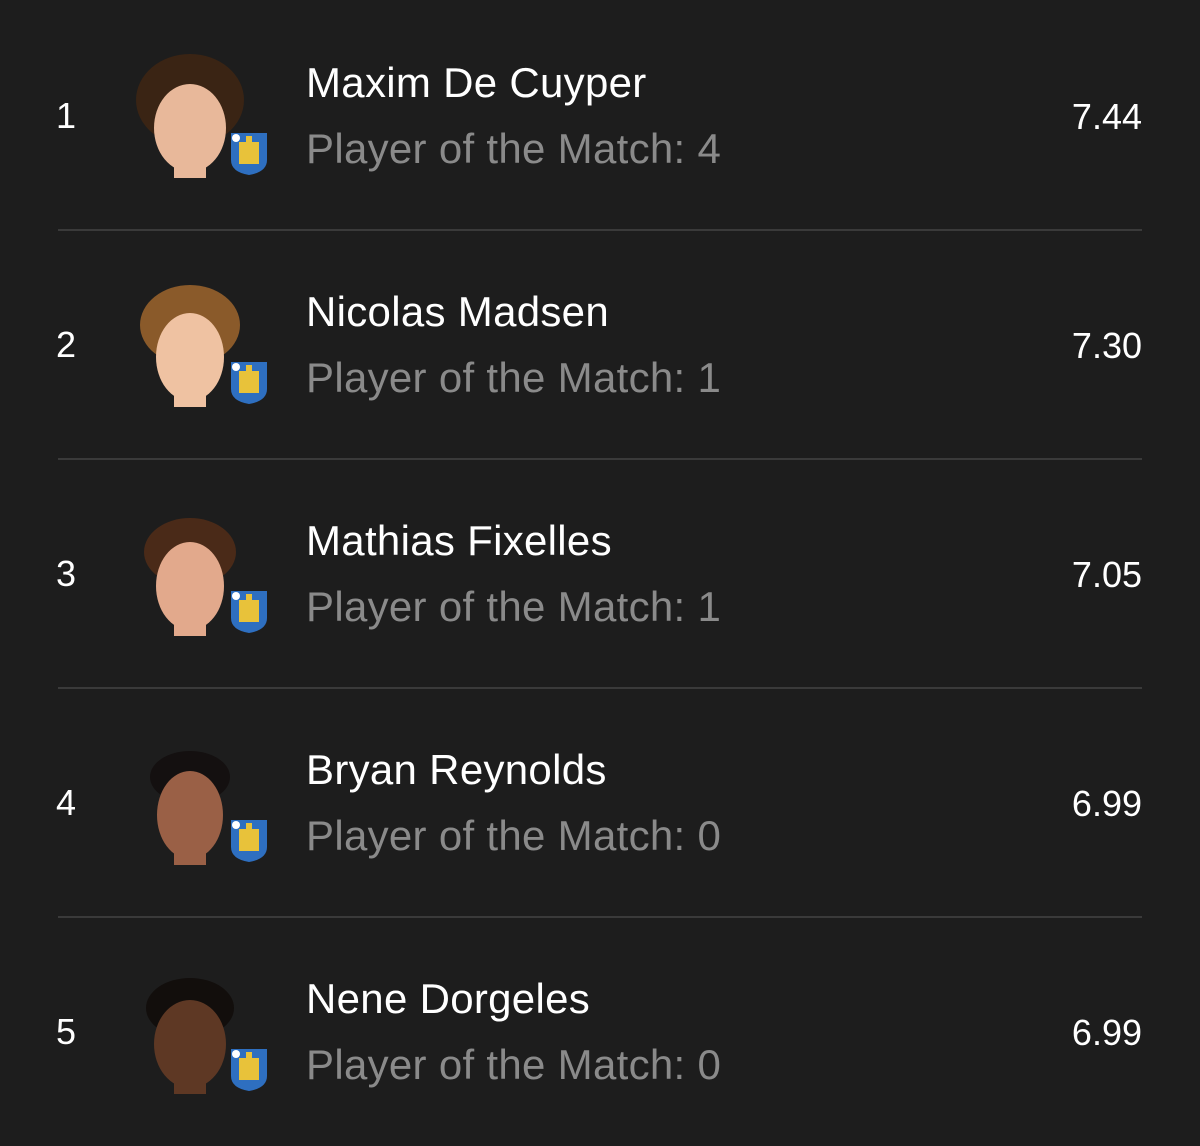 This screenshot has height=1146, width=1200. I want to click on average-rating: 7.30, so click(1106, 345).